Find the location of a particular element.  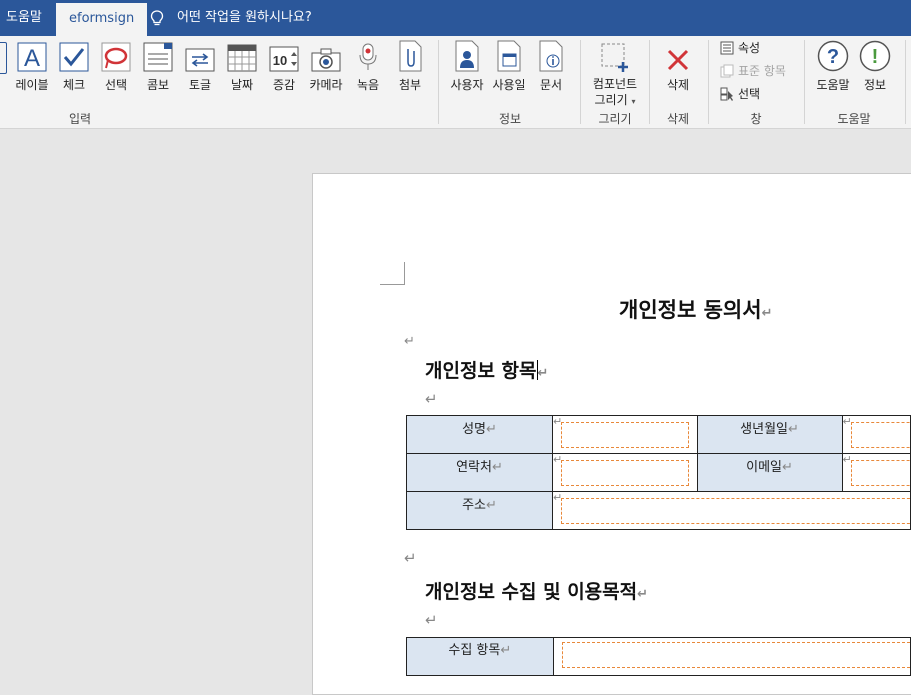

name-input-field is located at coordinates (624, 435).